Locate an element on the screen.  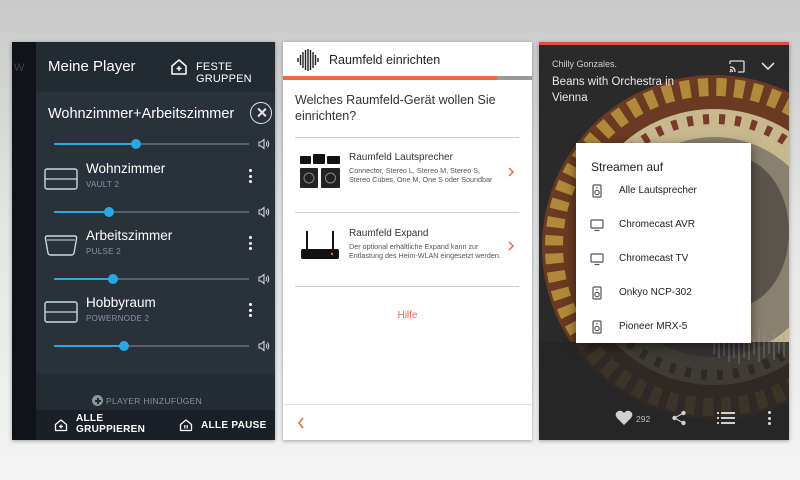
stream-target-label: Onkyo NCP-302 is located at coordinates (655, 292).